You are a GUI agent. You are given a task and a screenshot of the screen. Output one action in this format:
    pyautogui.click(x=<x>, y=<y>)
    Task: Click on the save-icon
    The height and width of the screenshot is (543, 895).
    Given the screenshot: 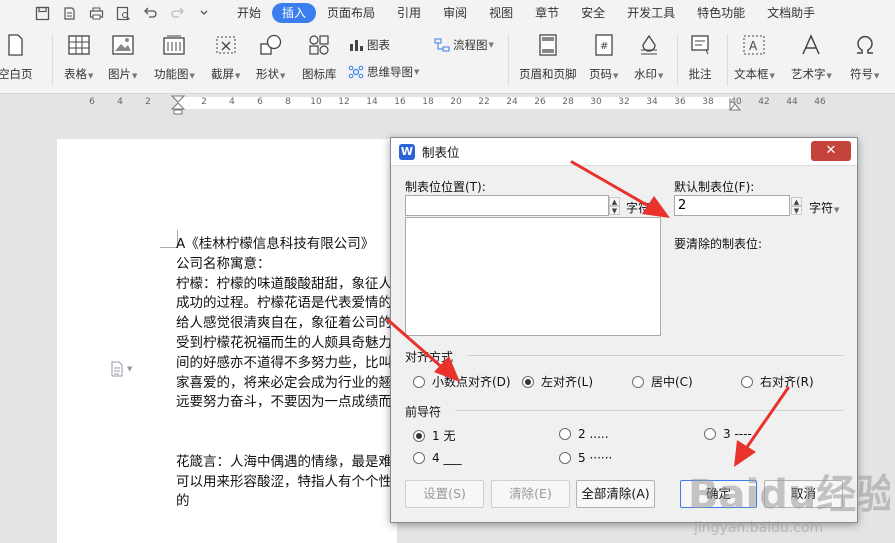 What is the action you would take?
    pyautogui.click(x=42, y=13)
    